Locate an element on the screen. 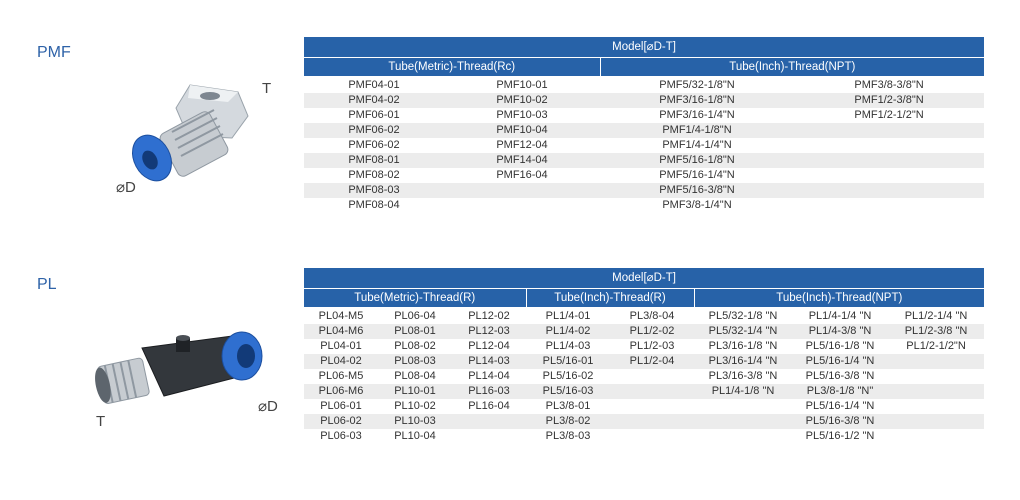 This screenshot has height=500, width=1020. table-cell: PL04-02 is located at coordinates (341, 361).